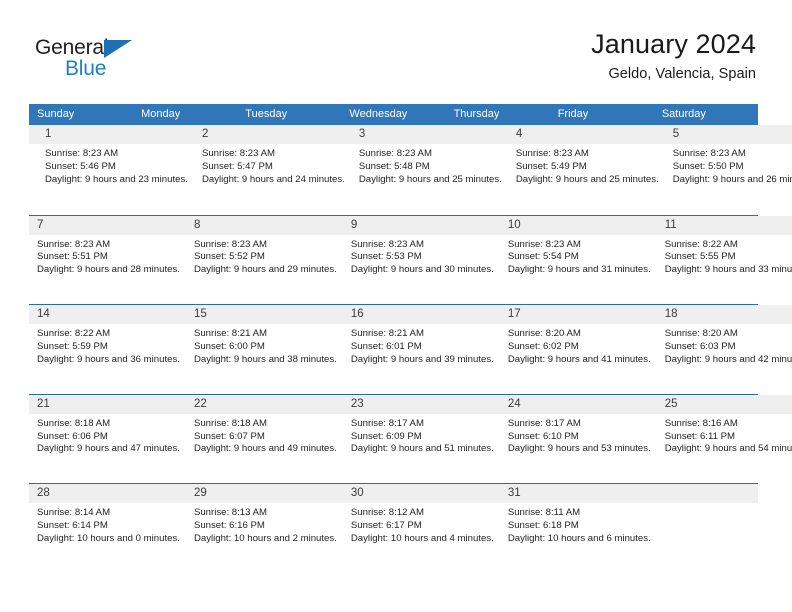 This screenshot has height=612, width=792. I want to click on sunset-text: Sunset: 5:47 PM, so click(237, 166).